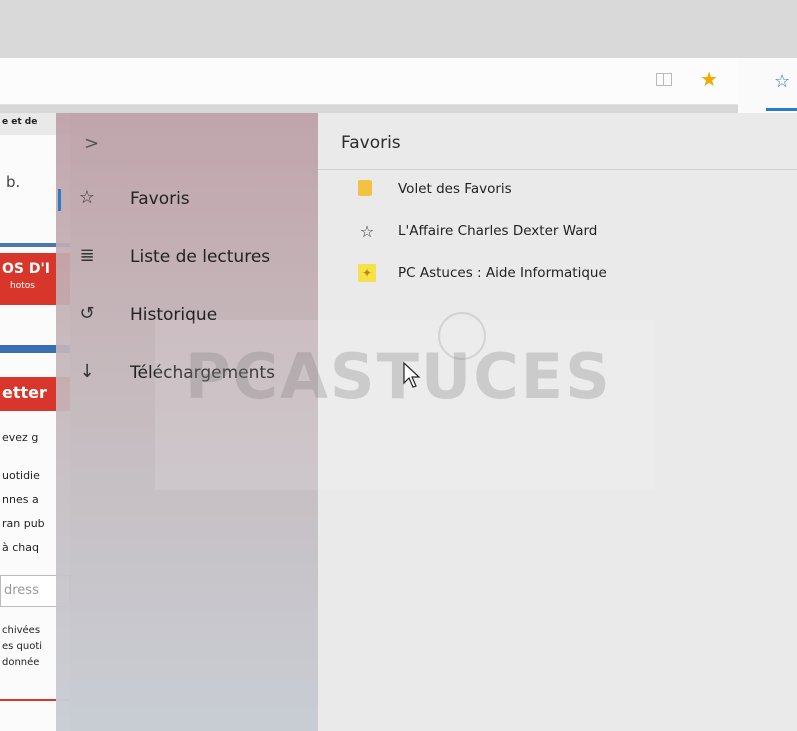 The image size is (797, 731). Describe the element at coordinates (160, 199) in the screenshot. I see `nav-item-label: Favoris` at that location.